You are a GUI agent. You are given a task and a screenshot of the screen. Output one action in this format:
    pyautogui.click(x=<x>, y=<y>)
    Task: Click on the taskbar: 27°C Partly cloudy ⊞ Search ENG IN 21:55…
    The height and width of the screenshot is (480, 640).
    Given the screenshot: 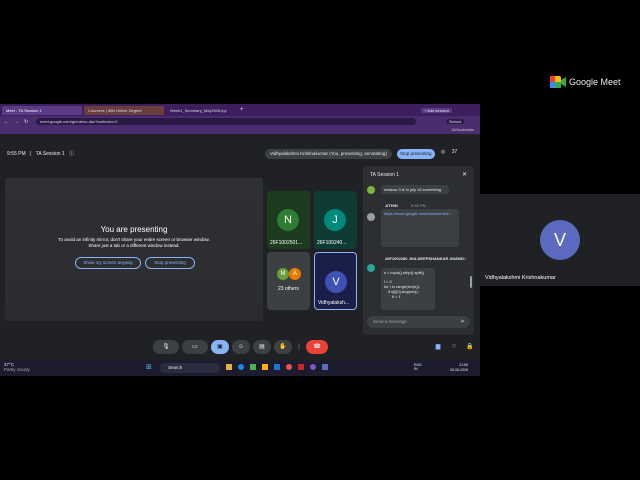 What is the action you would take?
    pyautogui.click(x=240, y=368)
    